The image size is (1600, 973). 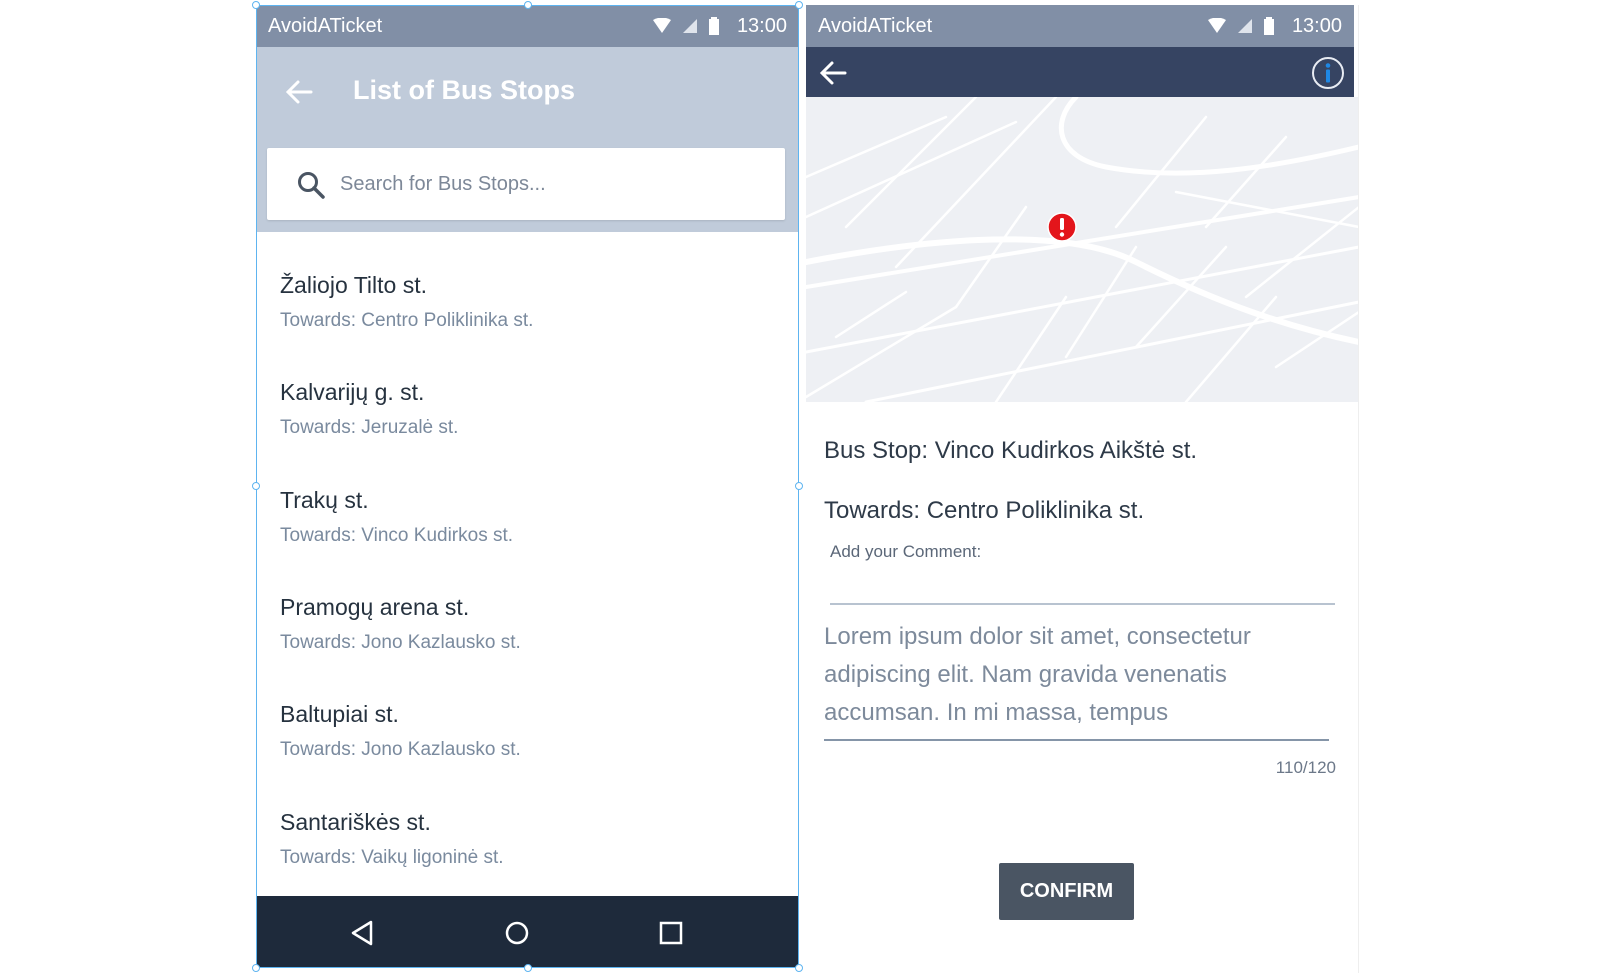 What do you see at coordinates (353, 285) in the screenshot?
I see `stop-name: Žaliojo Tilto st.` at bounding box center [353, 285].